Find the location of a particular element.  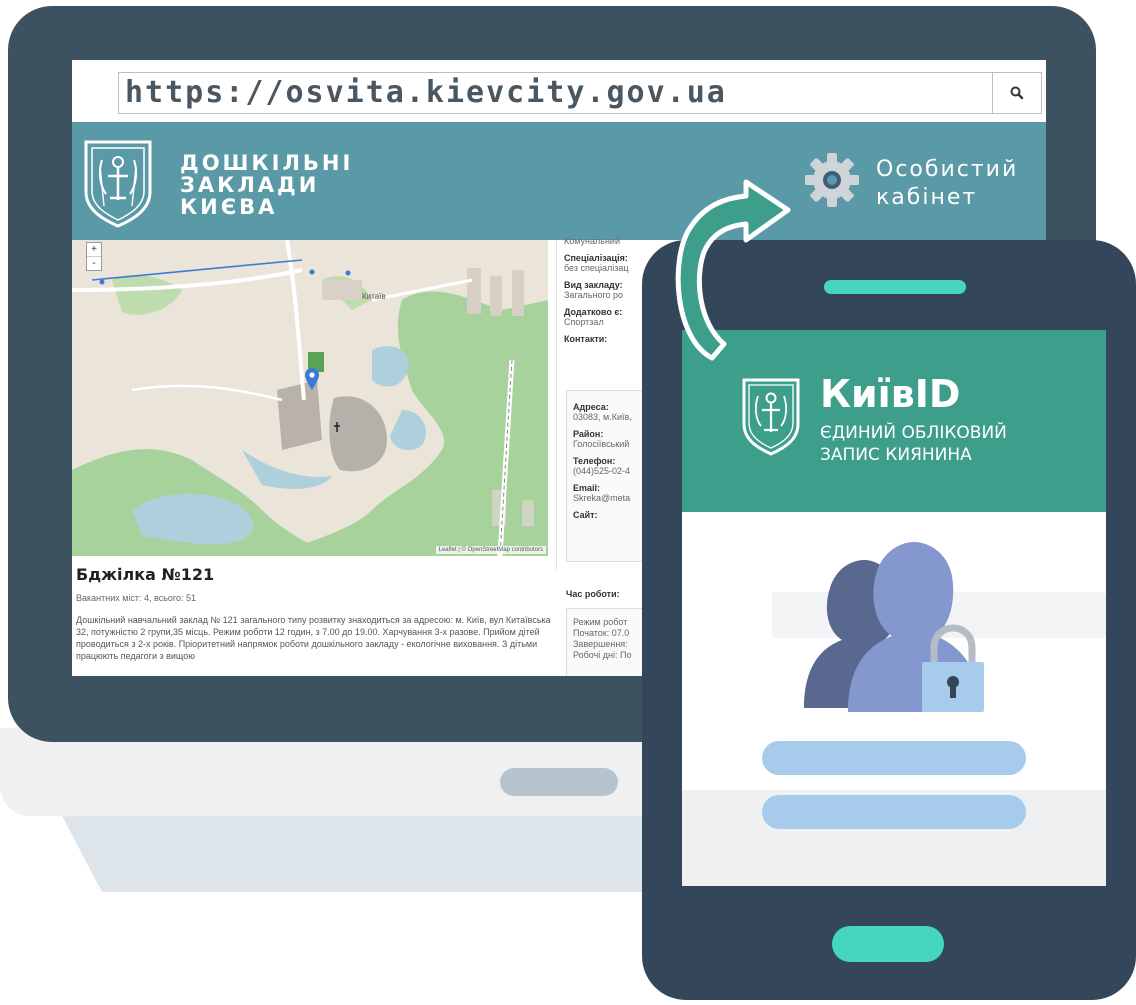

lock-icon is located at coordinates (953, 668).